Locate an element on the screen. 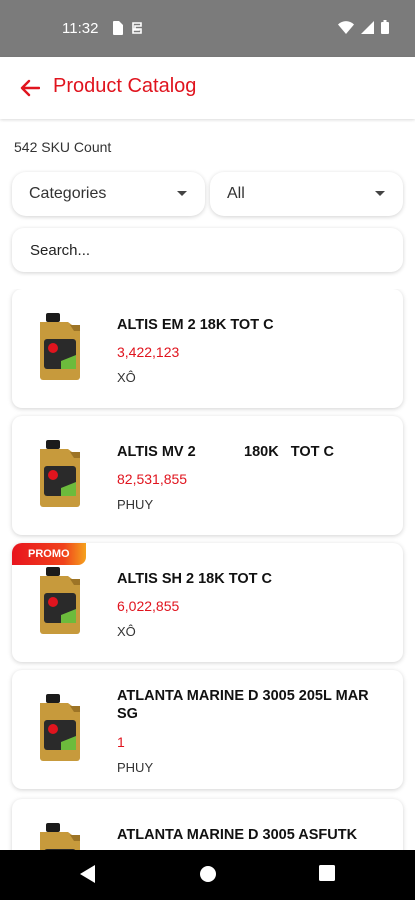 This screenshot has width=415, height=900. sku-count: 542 SKU Count is located at coordinates (63, 147).